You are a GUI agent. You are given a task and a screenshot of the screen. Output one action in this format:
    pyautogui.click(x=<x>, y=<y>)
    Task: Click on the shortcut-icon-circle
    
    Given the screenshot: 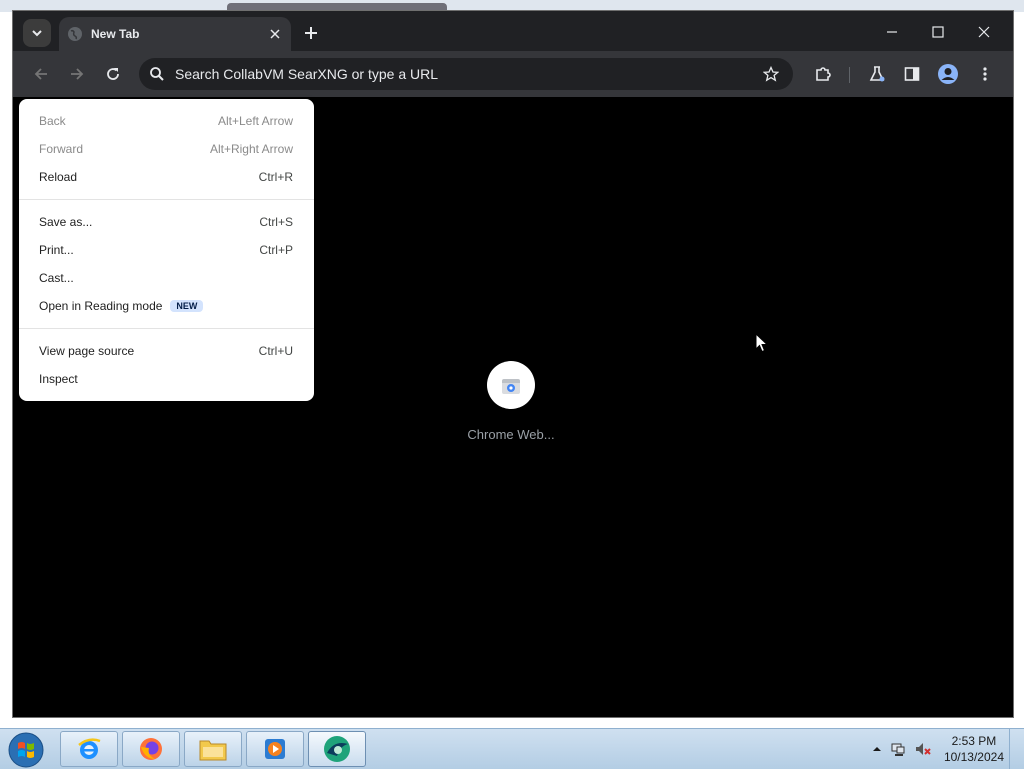 What is the action you would take?
    pyautogui.click(x=511, y=385)
    